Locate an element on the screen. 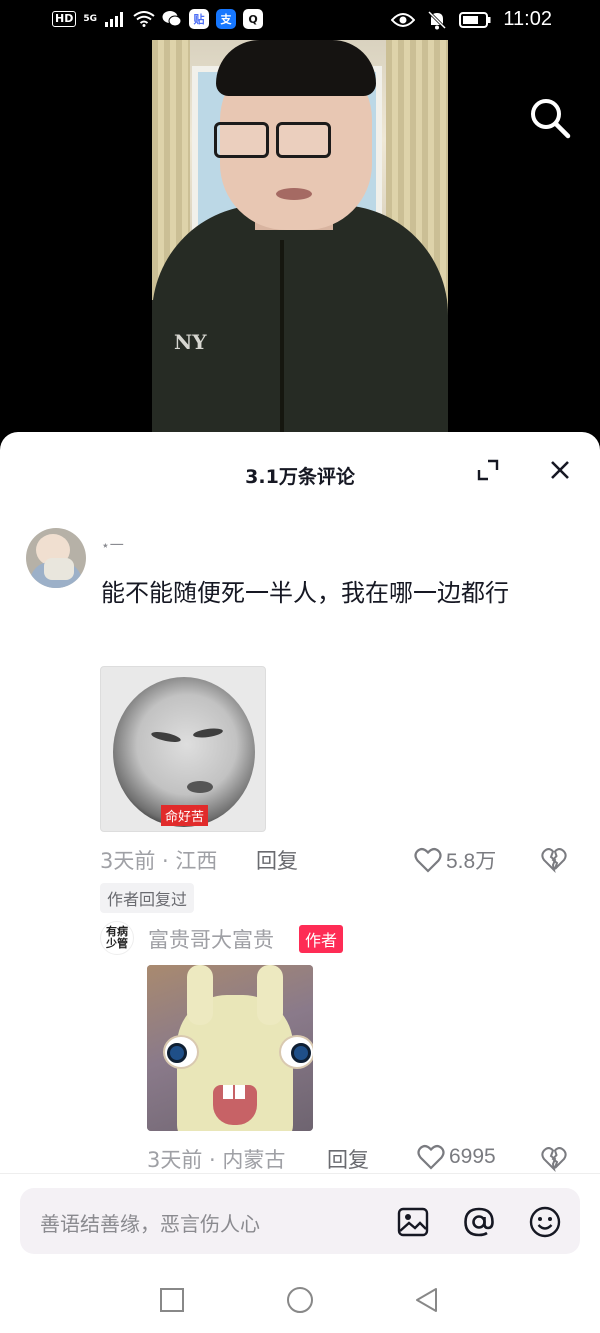  reply-like-button: 6995 is located at coordinates (456, 1157).